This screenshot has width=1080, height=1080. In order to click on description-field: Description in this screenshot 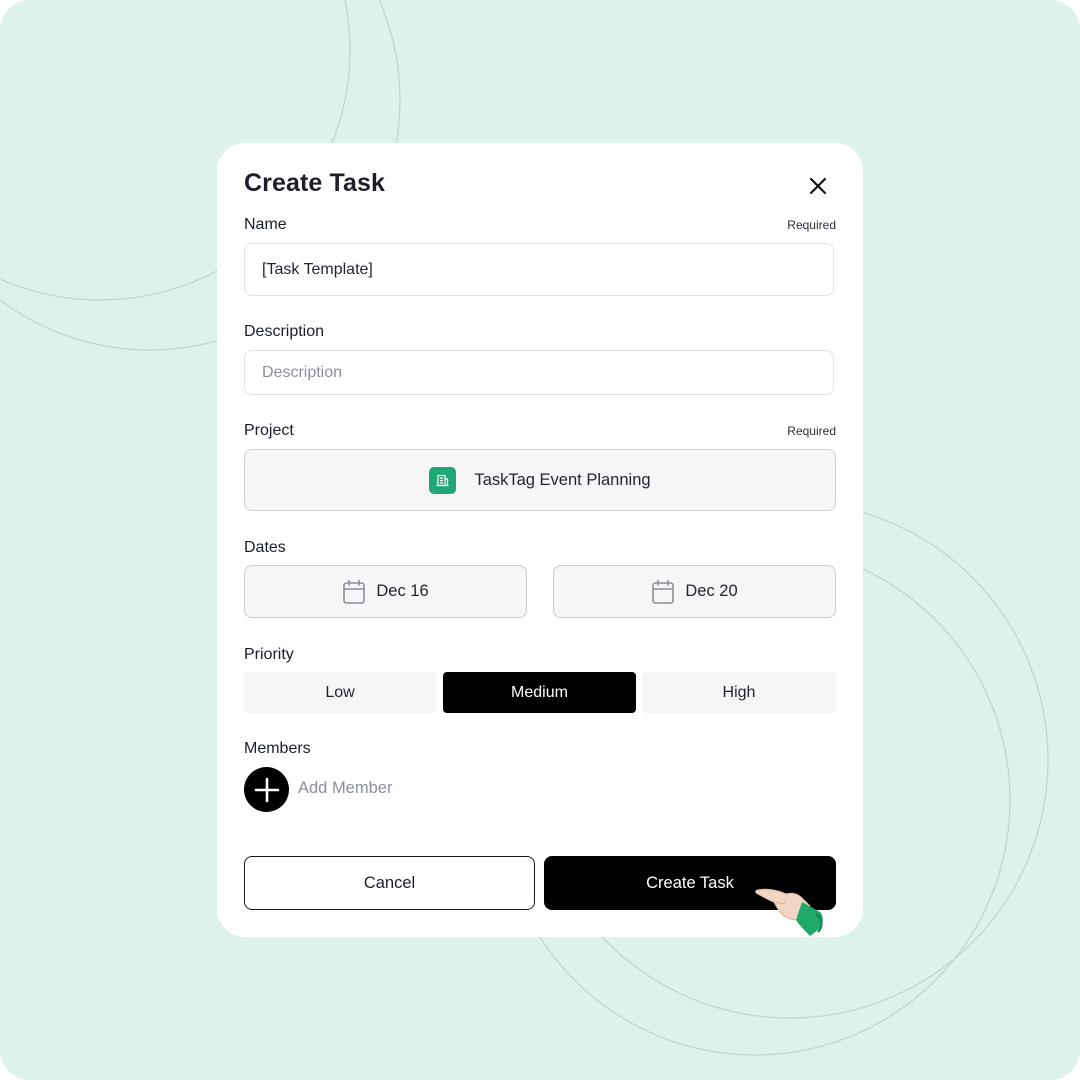, I will do `click(539, 372)`.